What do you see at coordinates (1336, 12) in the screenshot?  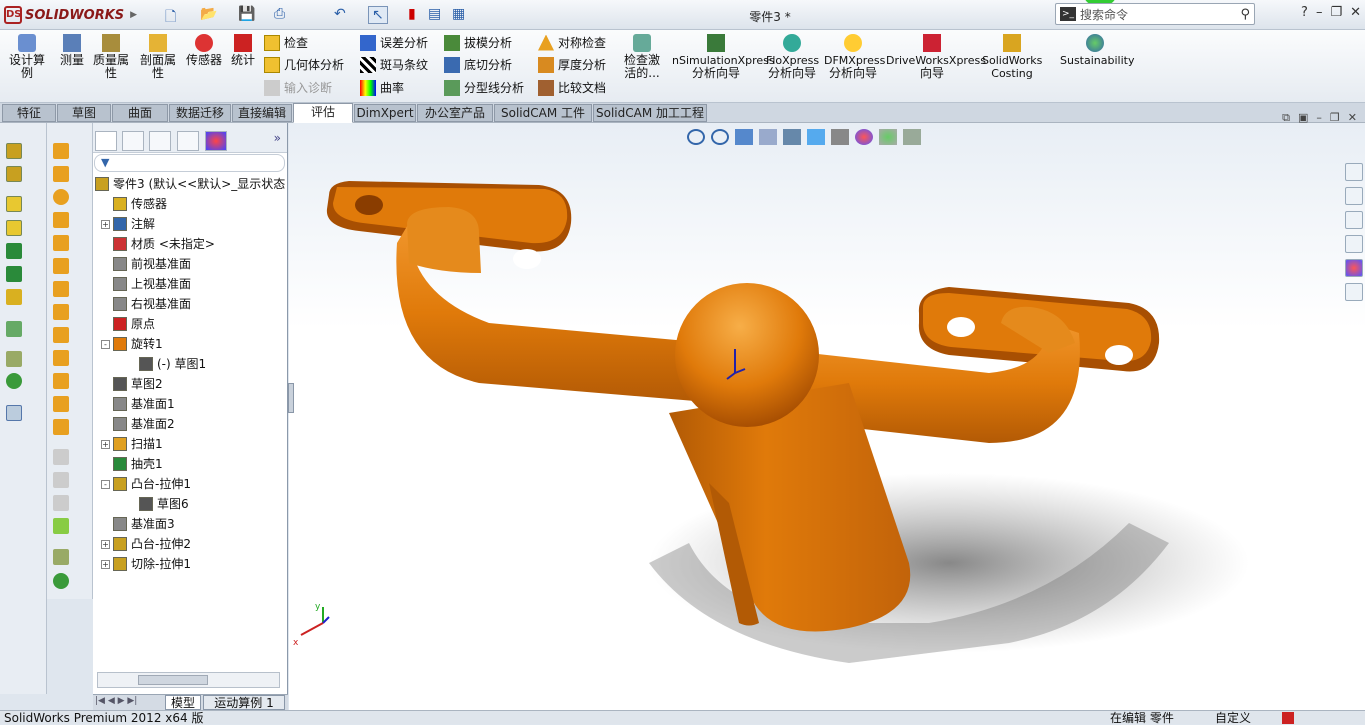 I see `restore-icon: ❐` at bounding box center [1336, 12].